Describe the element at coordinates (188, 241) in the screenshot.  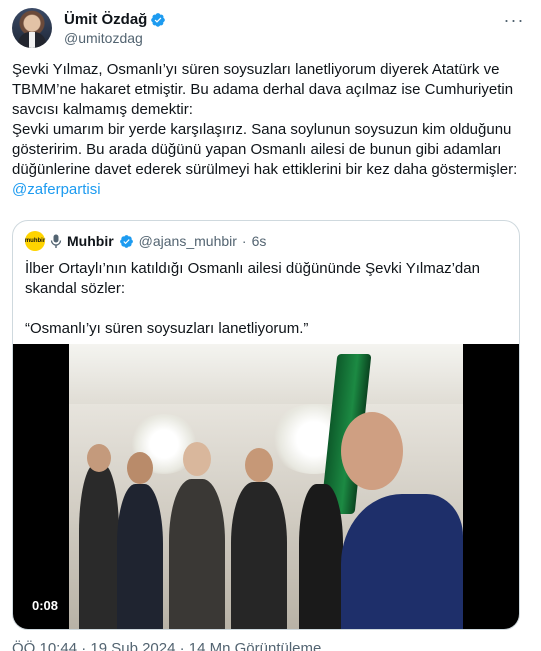
I see `quoted-author-handle: @ajans_muhbir` at that location.